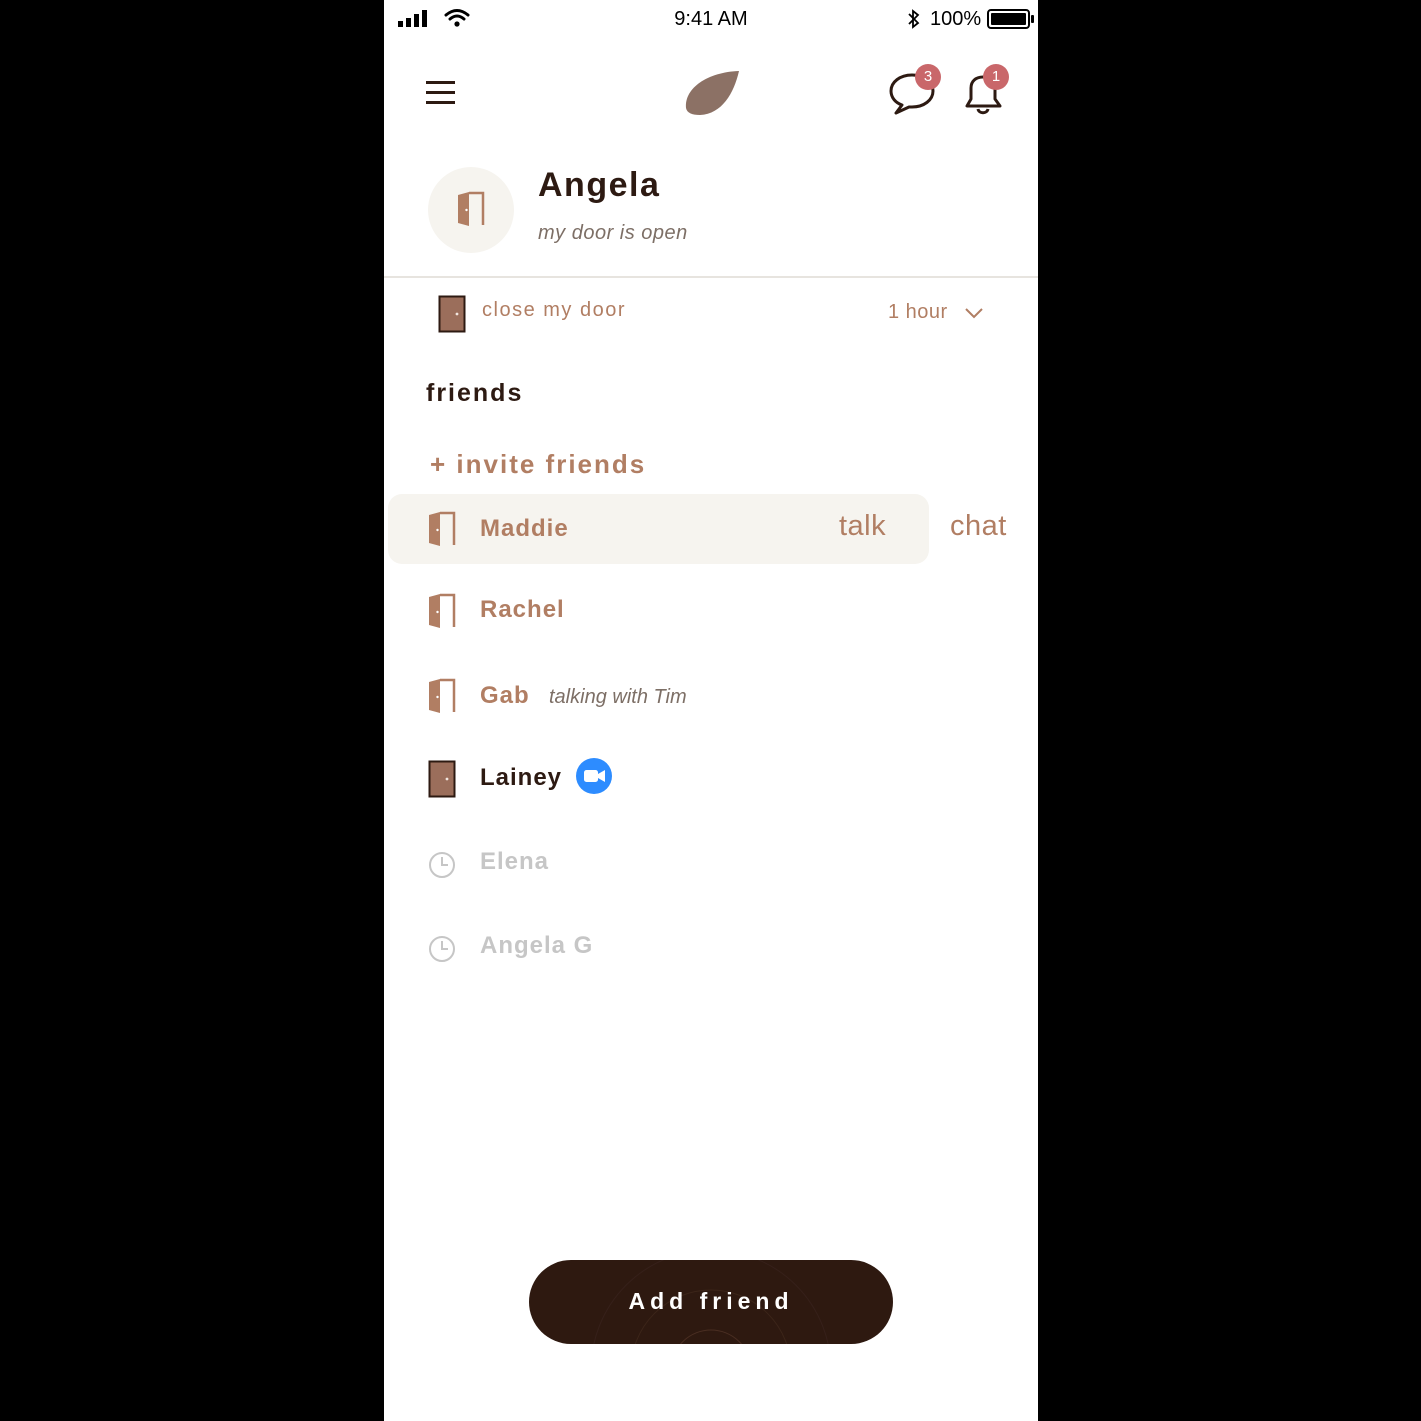 This screenshot has width=1421, height=1421. I want to click on friend-name: Rachel, so click(522, 609).